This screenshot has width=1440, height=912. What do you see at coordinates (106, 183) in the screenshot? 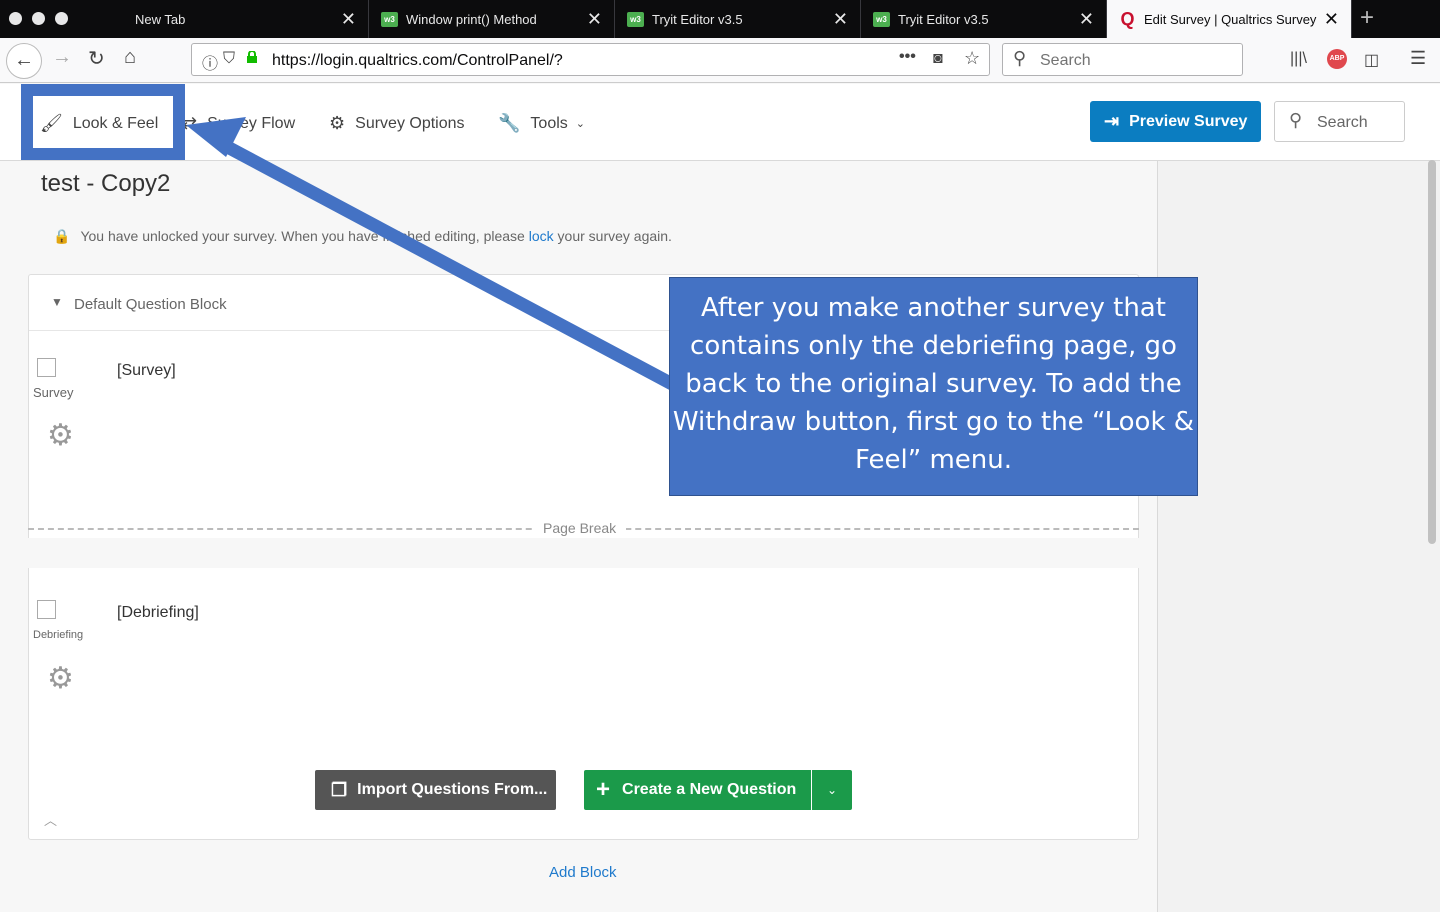
I see `survey-title: test - Copy2` at bounding box center [106, 183].